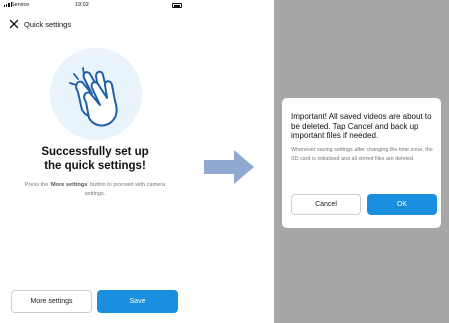  I want to click on success-title-line2: the quick settings!, so click(95, 166).